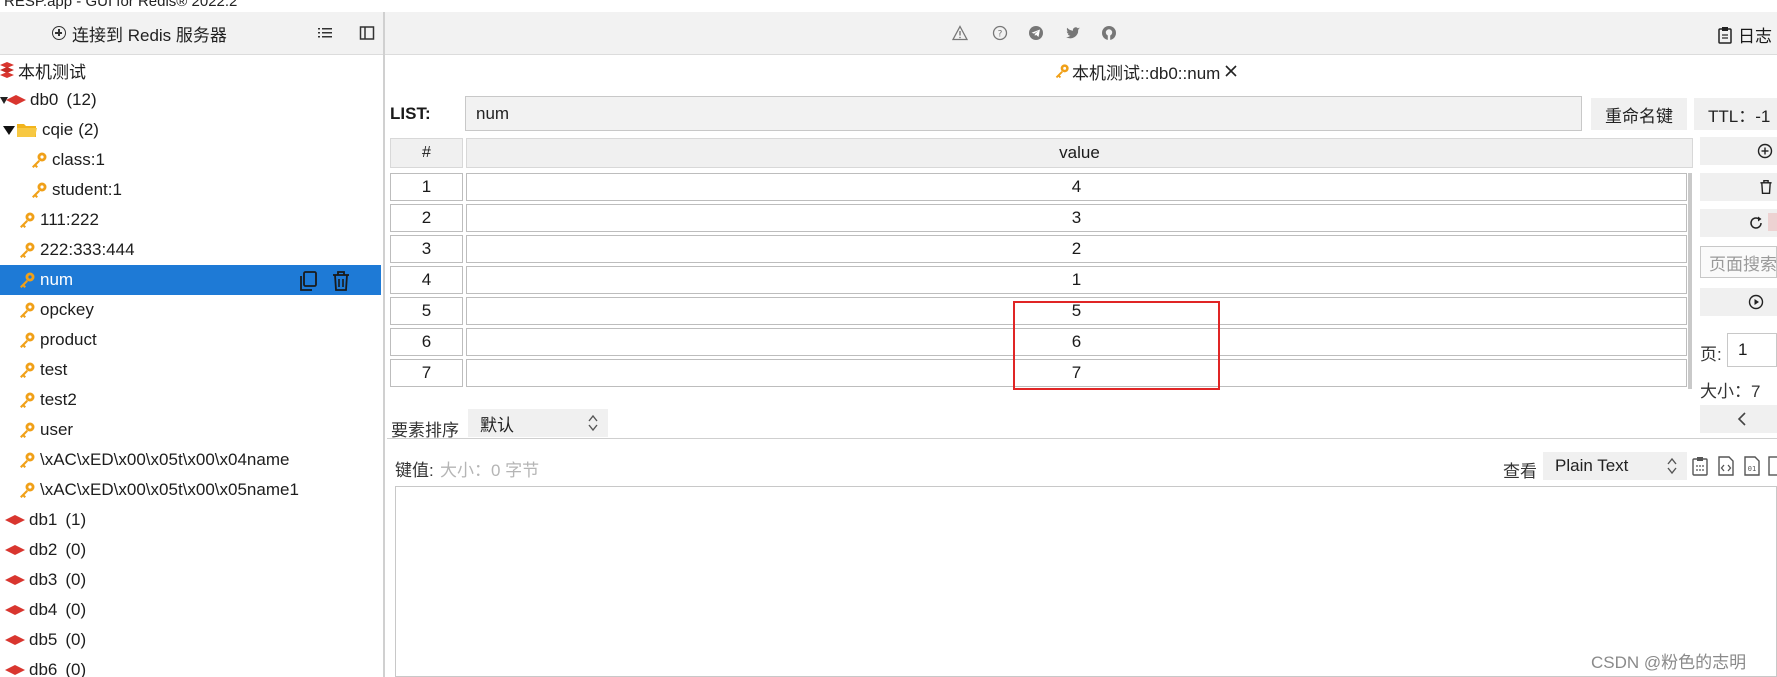  What do you see at coordinates (1082, 438) in the screenshot?
I see `divider` at bounding box center [1082, 438].